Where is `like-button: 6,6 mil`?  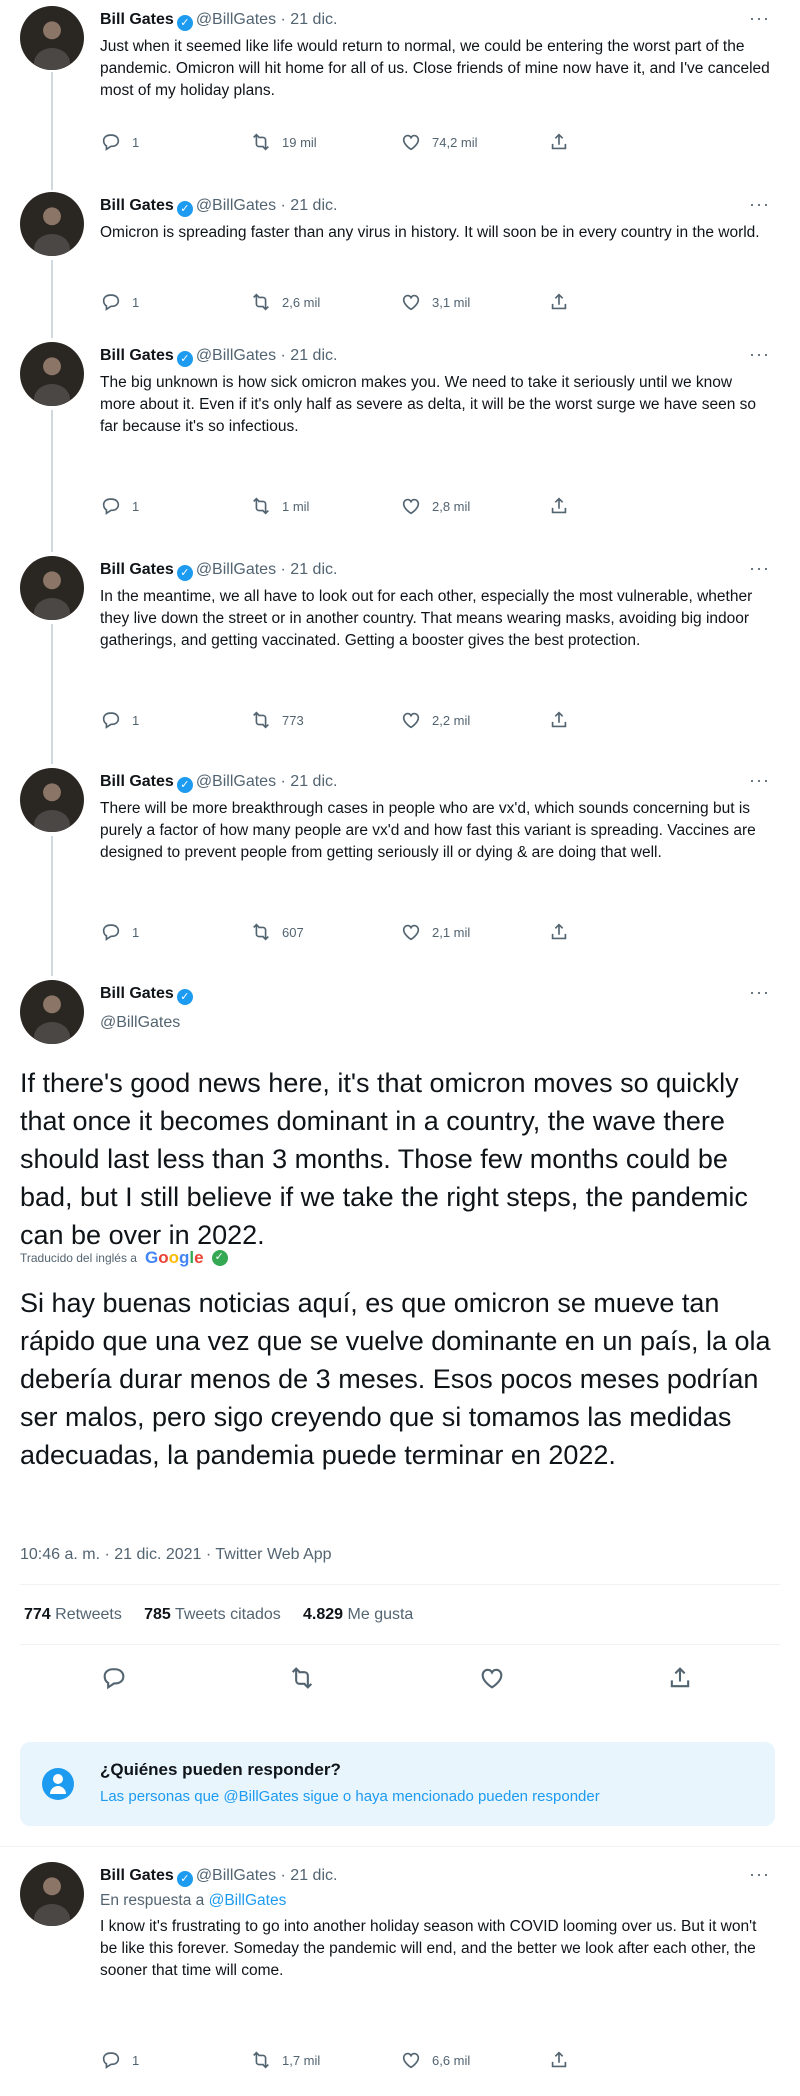
like-button: 6,6 mil is located at coordinates (435, 2060).